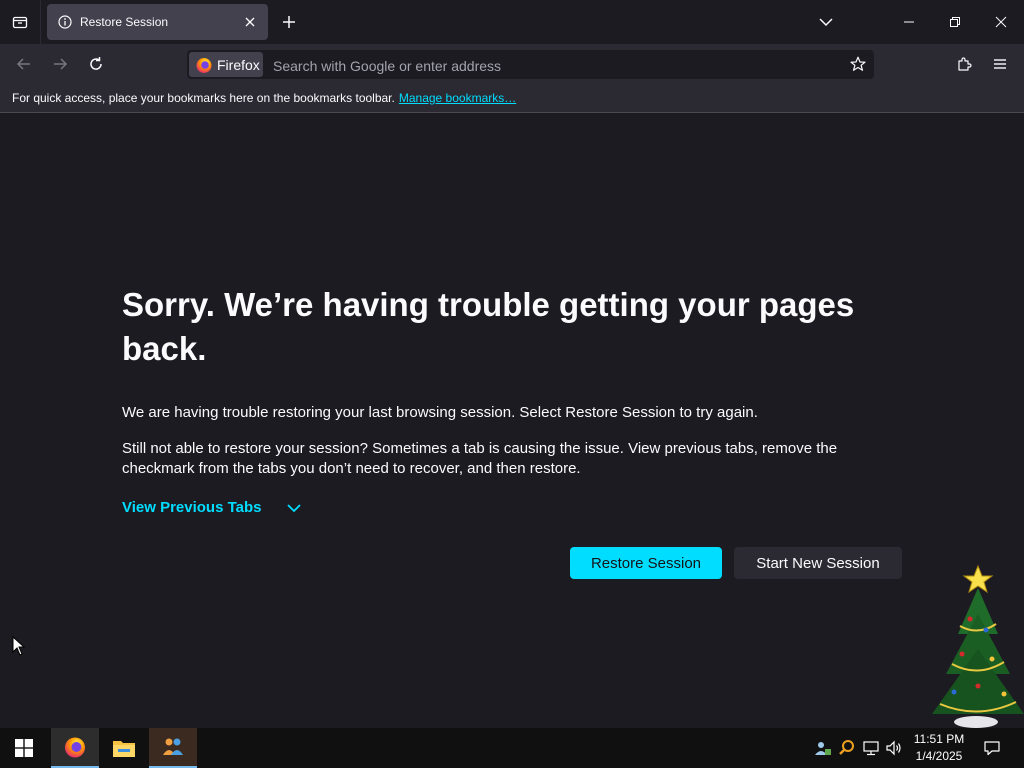 This screenshot has width=1024, height=768. Describe the element at coordinates (65, 22) in the screenshot. I see `info-icon` at that location.